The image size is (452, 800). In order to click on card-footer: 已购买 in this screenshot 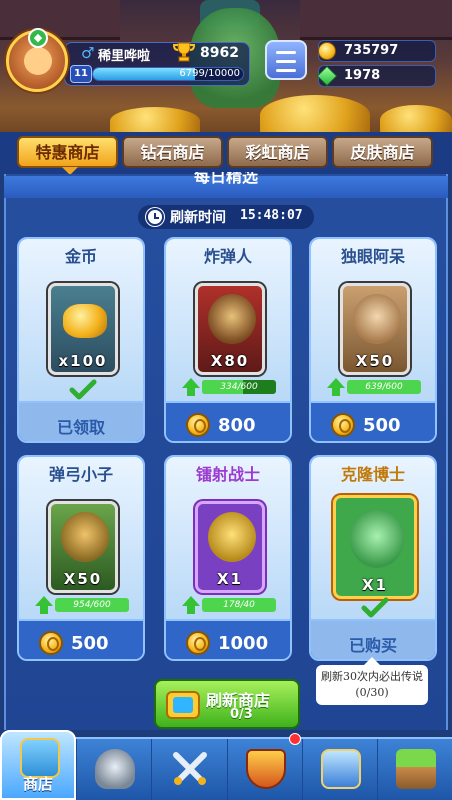, I will do `click(373, 639)`.